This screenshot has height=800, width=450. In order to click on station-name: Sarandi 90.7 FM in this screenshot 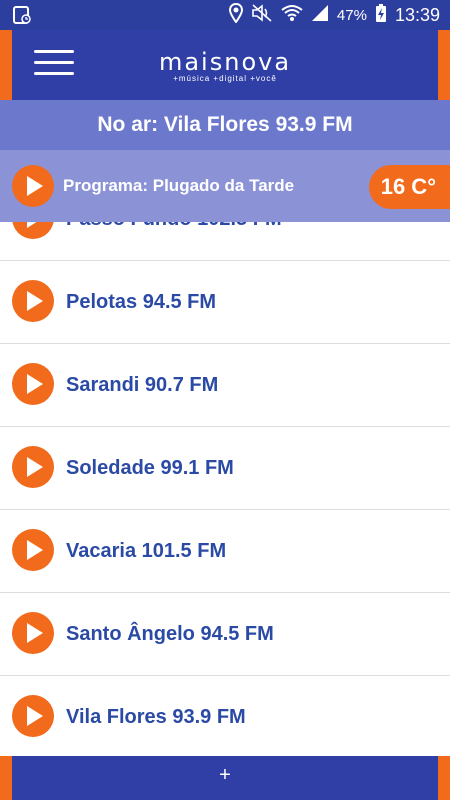, I will do `click(142, 385)`.